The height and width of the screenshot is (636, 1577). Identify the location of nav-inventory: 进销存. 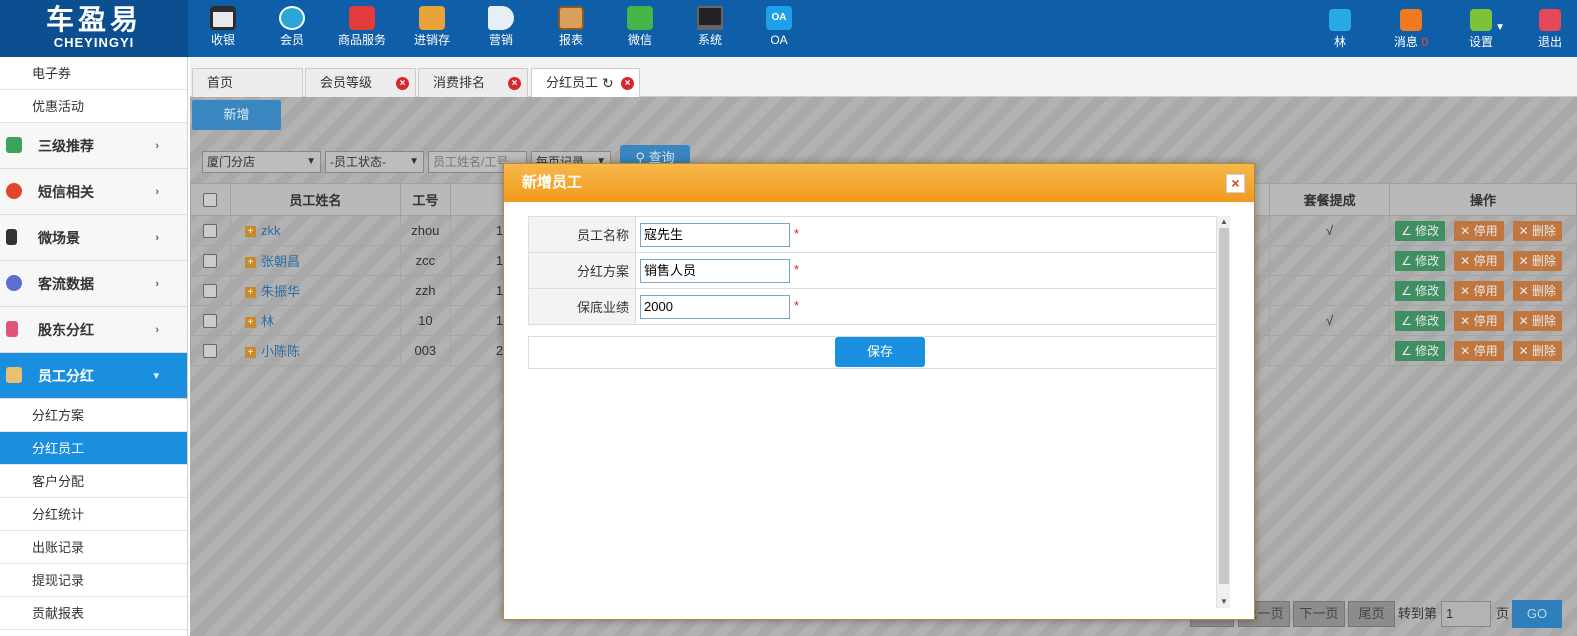
(432, 28).